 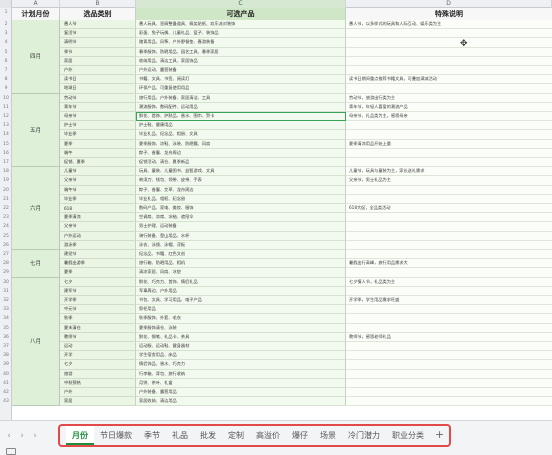 What do you see at coordinates (241, 301) in the screenshot?
I see `product-cell: 书包、文具、学习用品、电子产品` at bounding box center [241, 301].